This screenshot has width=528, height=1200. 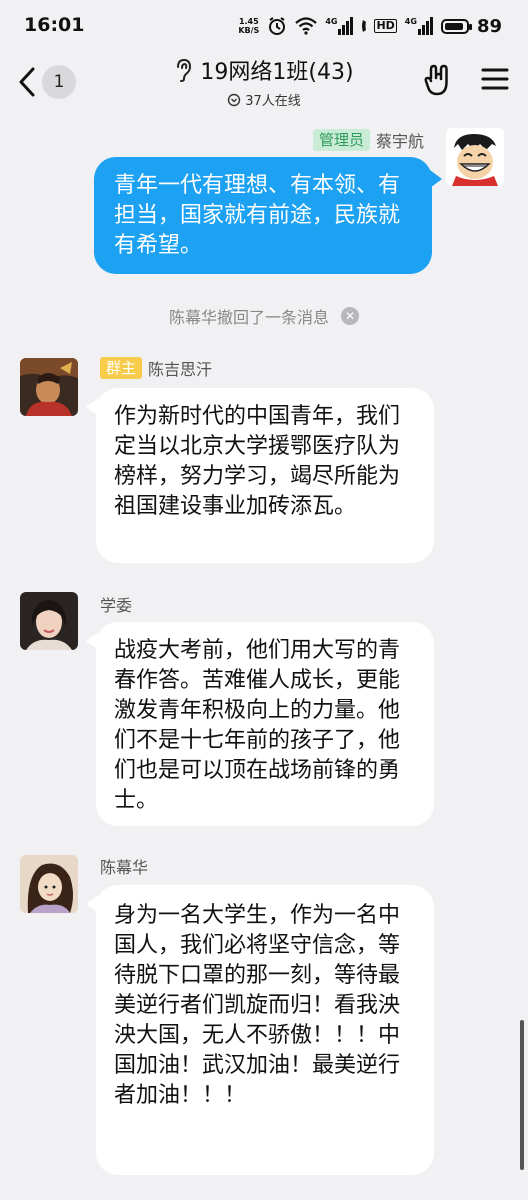 What do you see at coordinates (385, 26) in the screenshot?
I see `hd-label: HD` at bounding box center [385, 26].